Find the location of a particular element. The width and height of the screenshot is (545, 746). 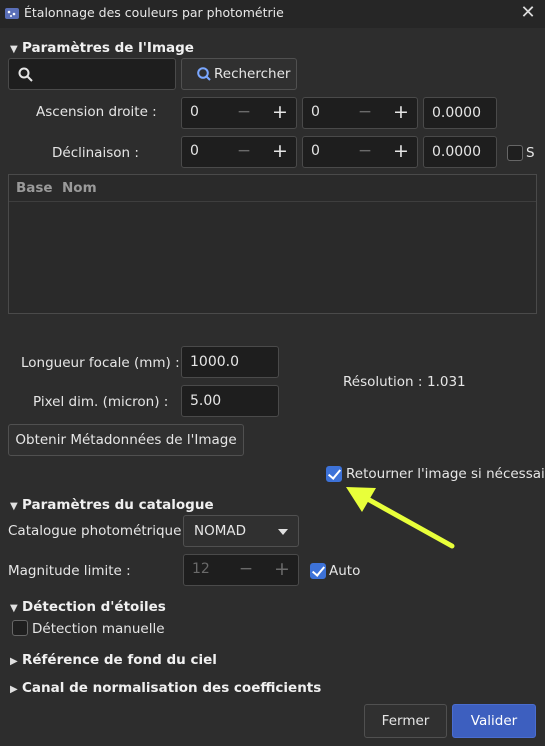

section-catalog-params: ▼ Paramètres du catalogue is located at coordinates (112, 505).